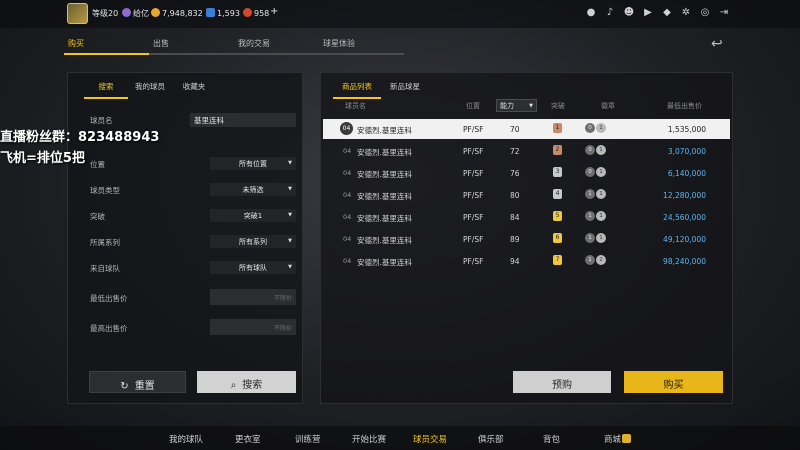 Image resolution: width=800 pixels, height=450 pixels. I want to click on col-breakthrough: 突破, so click(558, 108).